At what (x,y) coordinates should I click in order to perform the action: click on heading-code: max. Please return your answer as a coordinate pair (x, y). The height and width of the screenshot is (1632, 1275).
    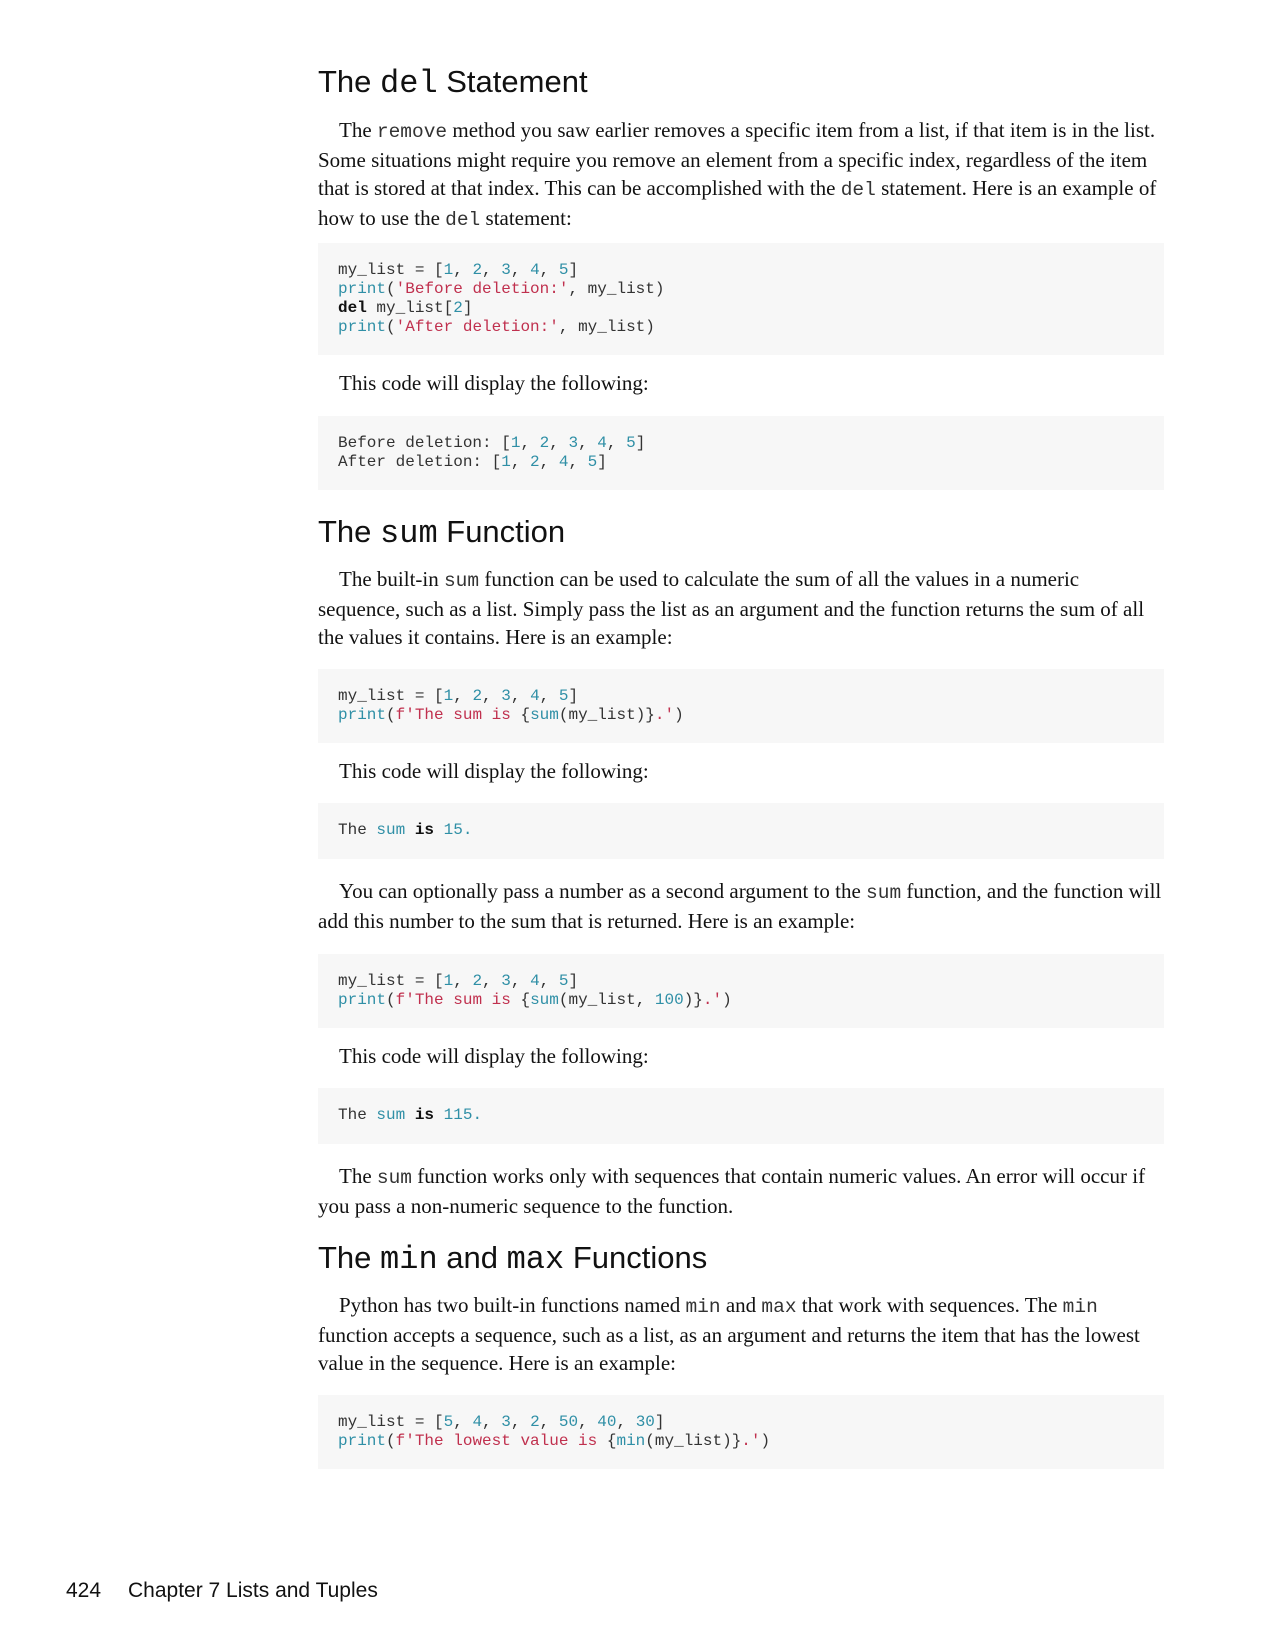
    Looking at the image, I should click on (535, 1259).